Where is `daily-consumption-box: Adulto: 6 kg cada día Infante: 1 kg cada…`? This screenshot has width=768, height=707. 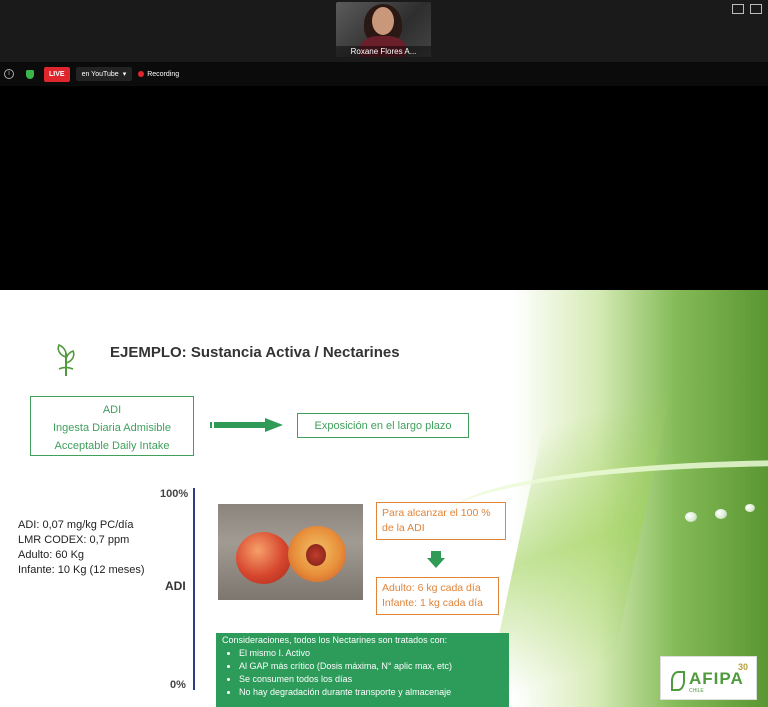
daily-consumption-box: Adulto: 6 kg cada día Infante: 1 kg cada… is located at coordinates (437, 596).